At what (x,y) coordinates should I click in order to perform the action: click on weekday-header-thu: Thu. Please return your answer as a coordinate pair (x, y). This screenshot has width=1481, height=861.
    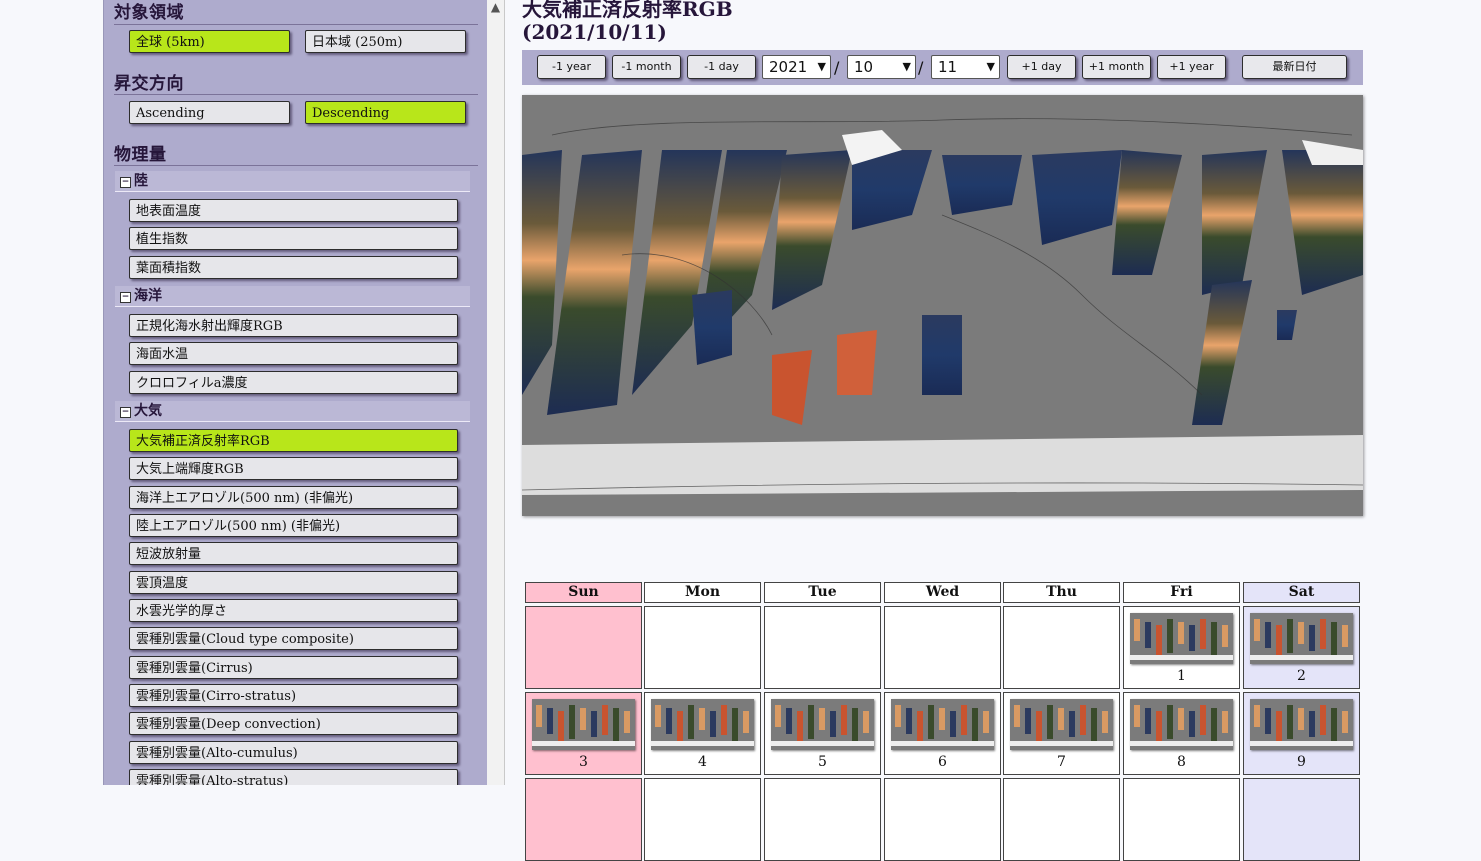
    Looking at the image, I should click on (1061, 592).